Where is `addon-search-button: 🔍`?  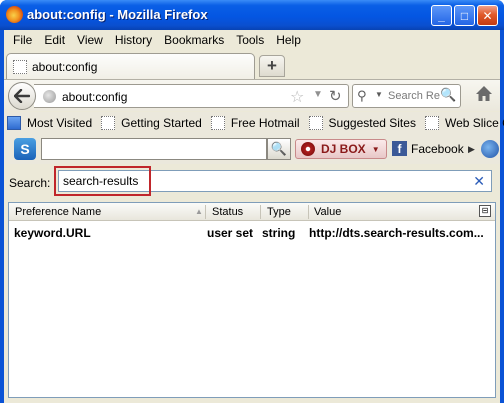
addon-search-button: 🔍 is located at coordinates (279, 149).